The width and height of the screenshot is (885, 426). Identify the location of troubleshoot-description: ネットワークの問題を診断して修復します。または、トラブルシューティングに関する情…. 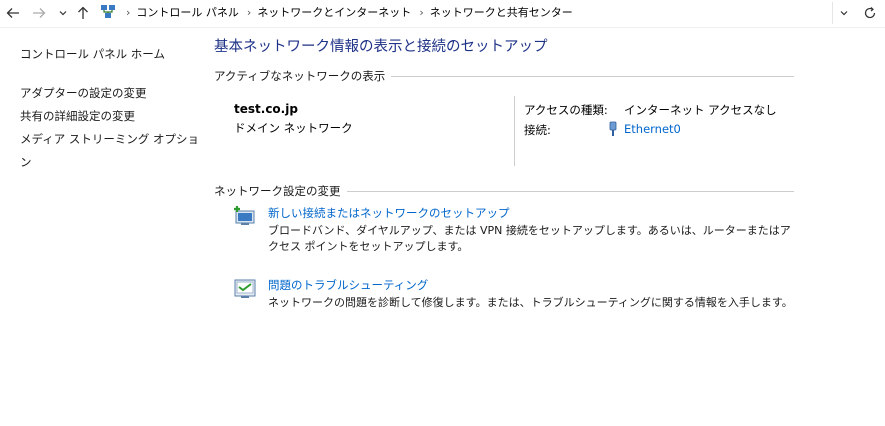
(530, 302).